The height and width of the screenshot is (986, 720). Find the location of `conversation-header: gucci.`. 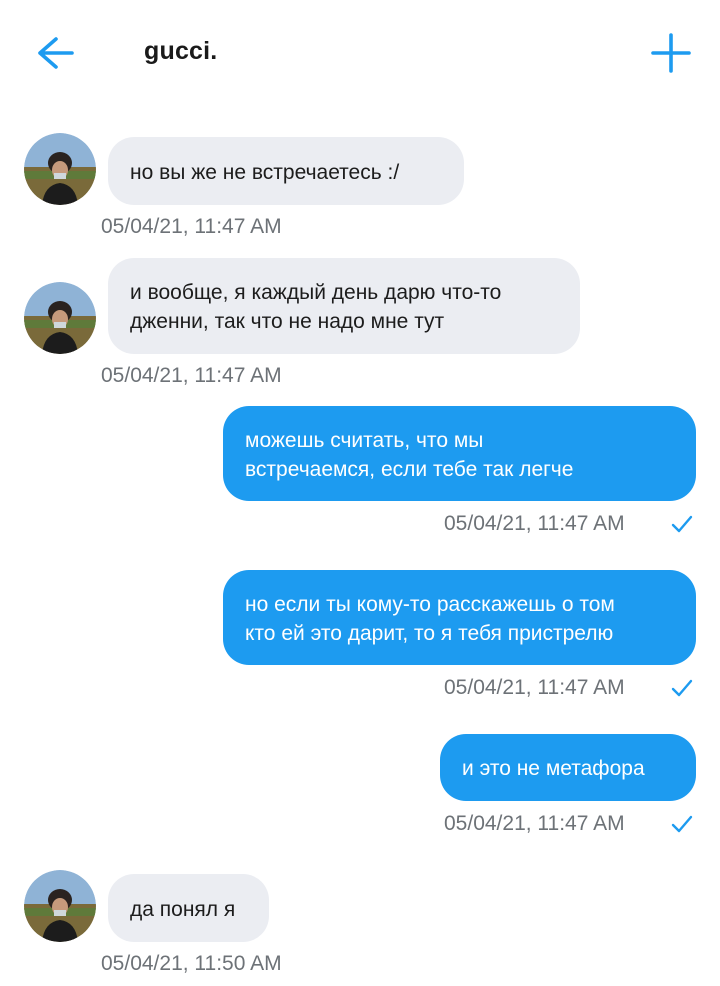

conversation-header: gucci. is located at coordinates (360, 55).